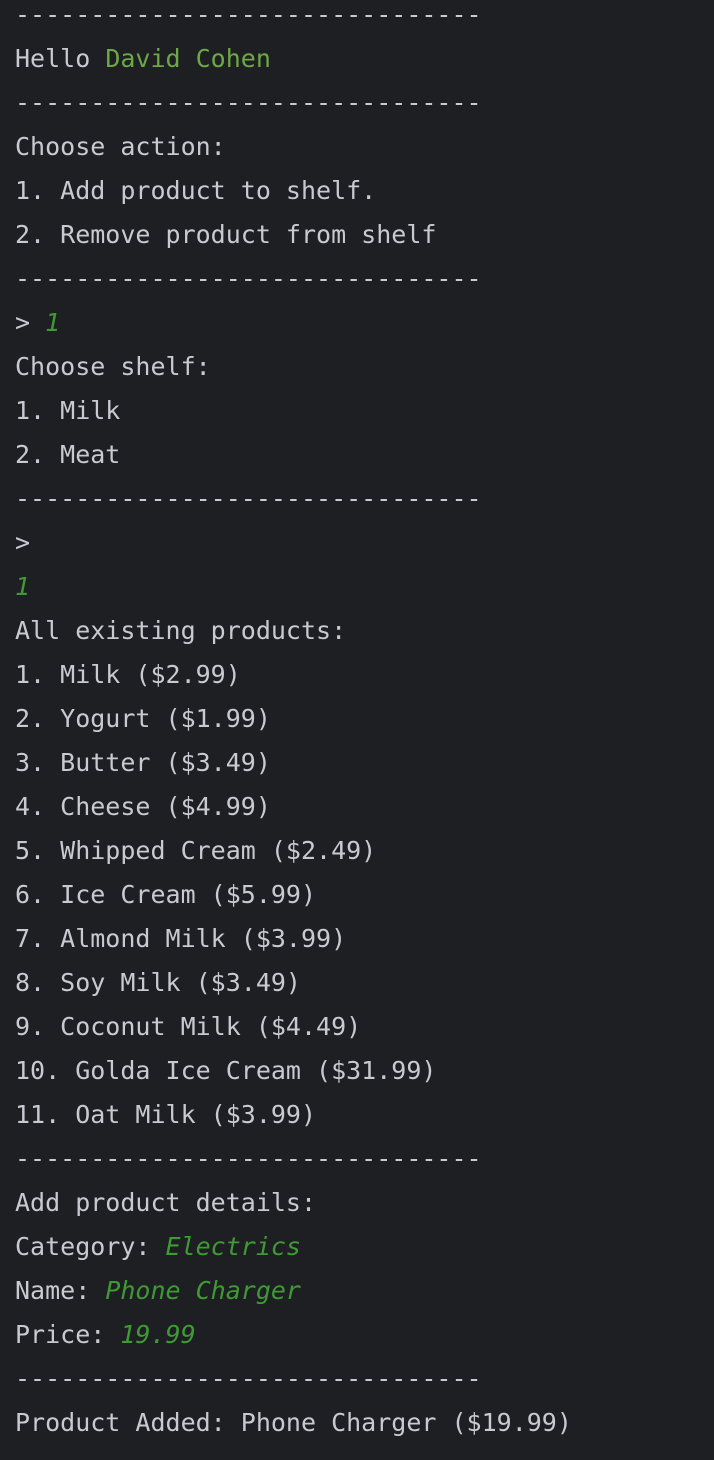 This screenshot has height=1460, width=714. What do you see at coordinates (120, 146) in the screenshot?
I see `action-menu-prompt: Choose action:` at bounding box center [120, 146].